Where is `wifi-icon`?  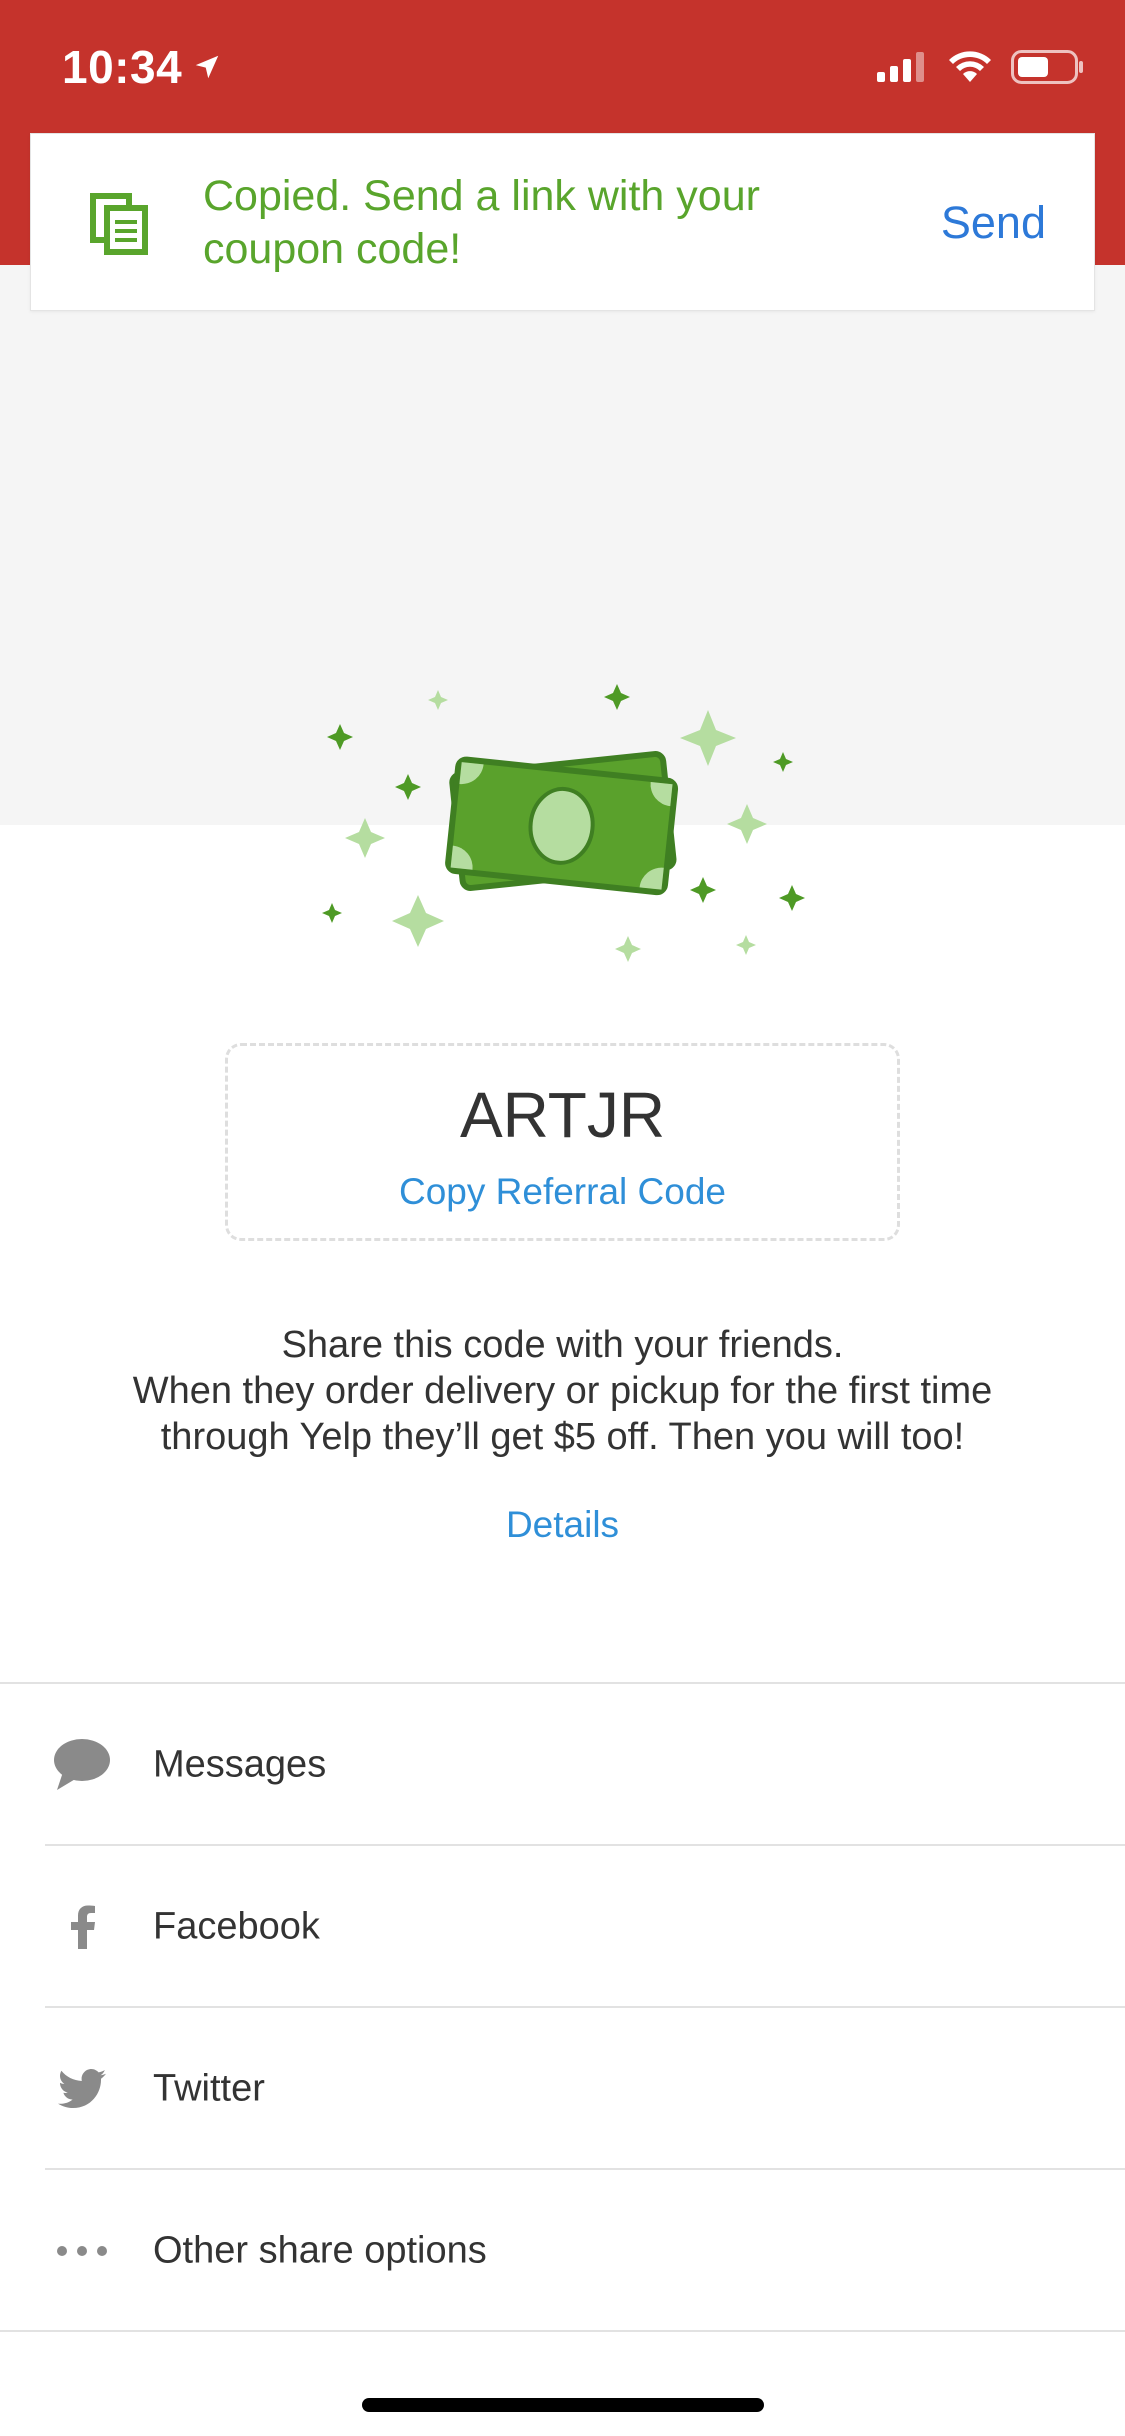 wifi-icon is located at coordinates (970, 66).